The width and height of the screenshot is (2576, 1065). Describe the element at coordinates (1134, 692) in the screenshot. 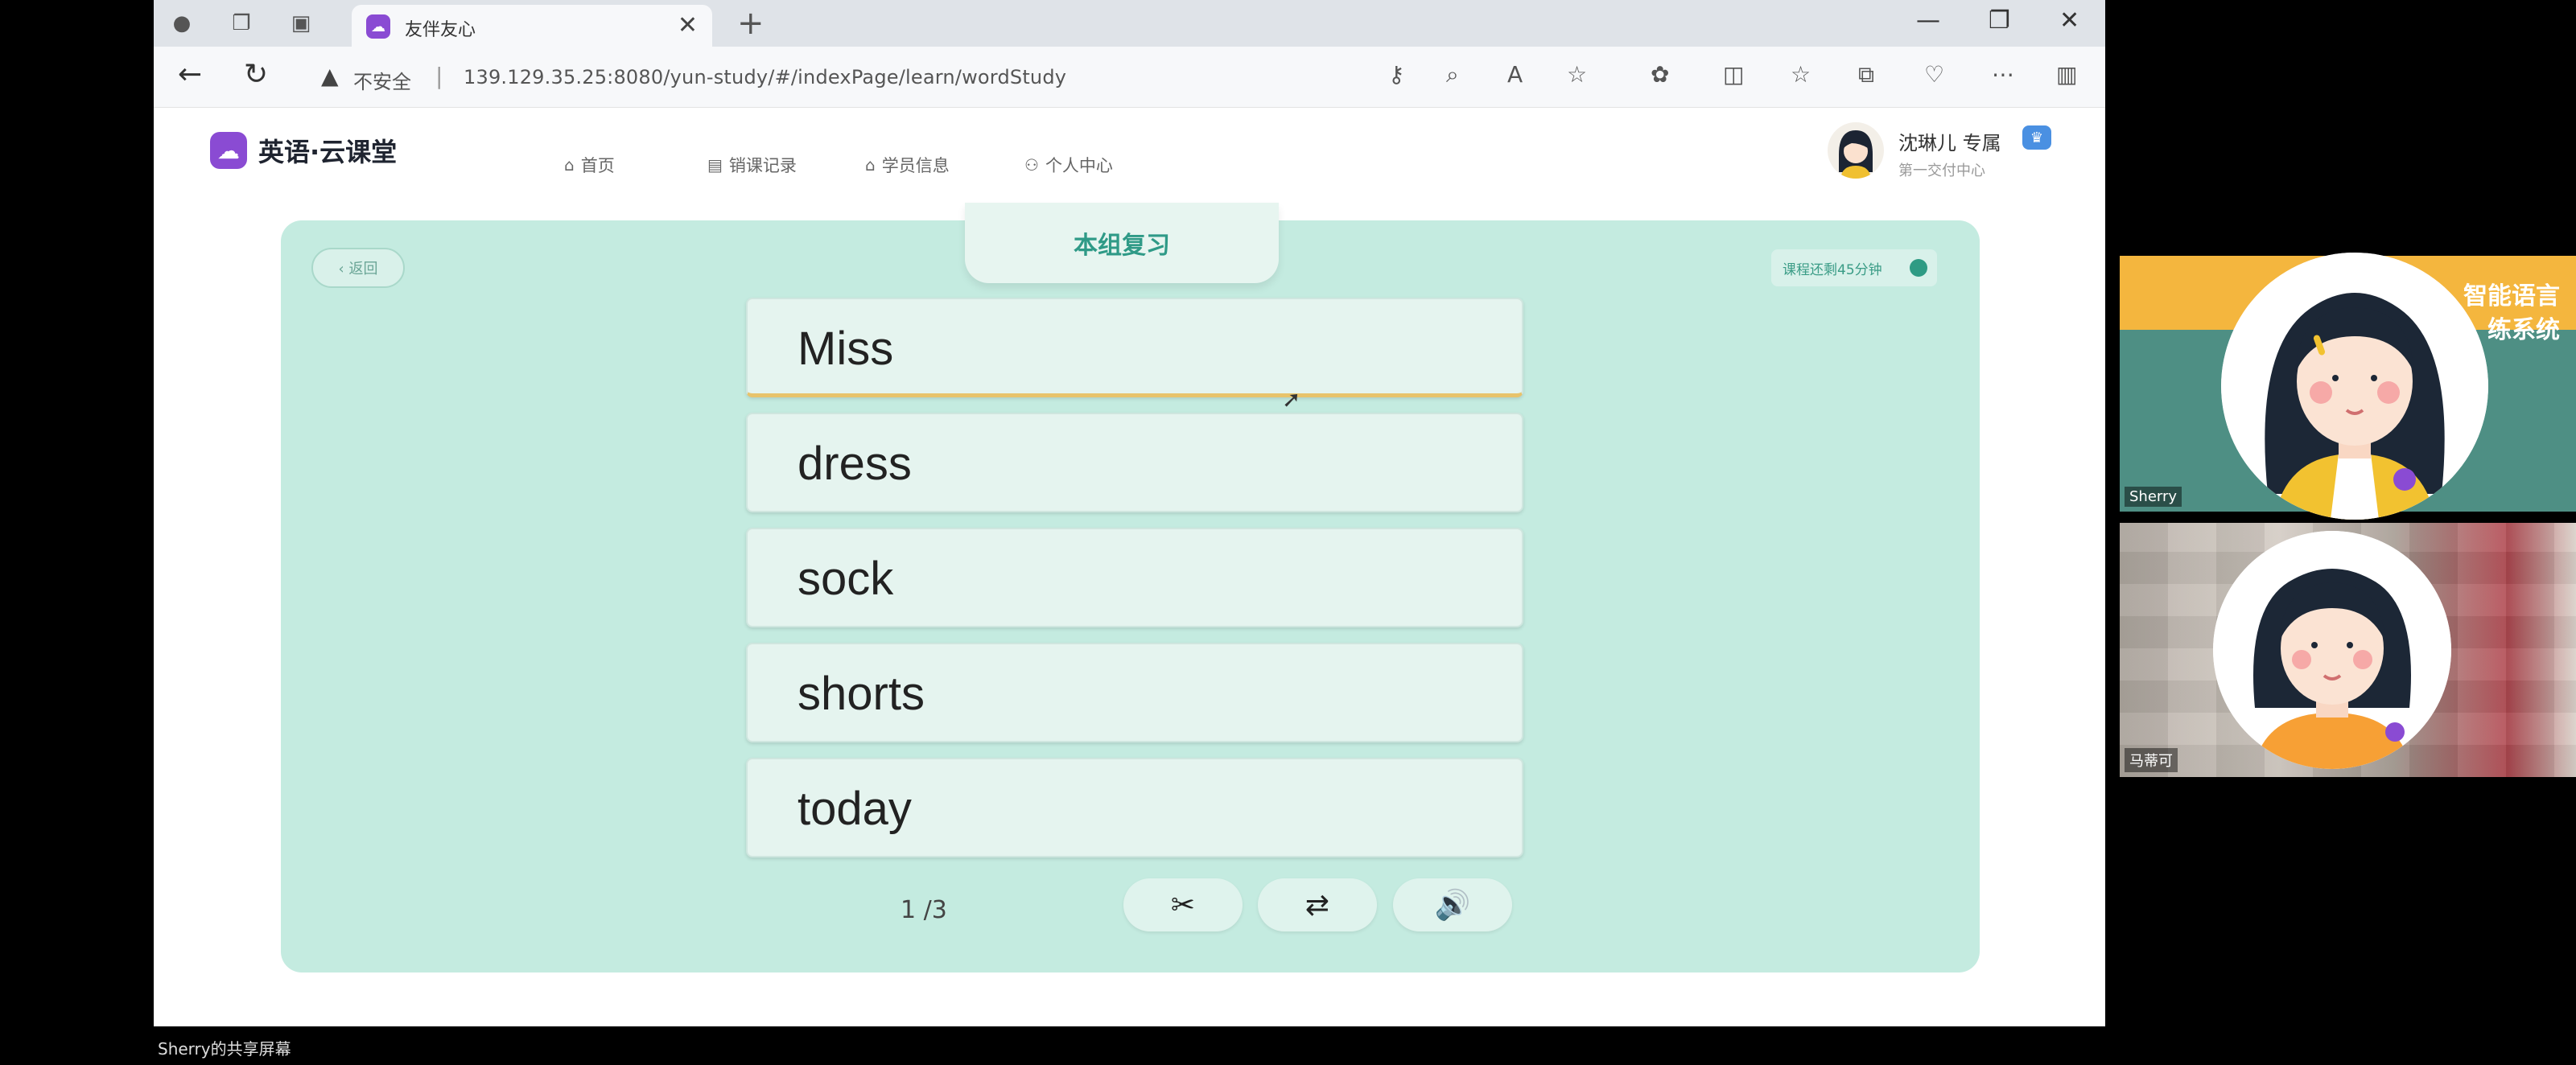

I see `word-card: shorts` at that location.